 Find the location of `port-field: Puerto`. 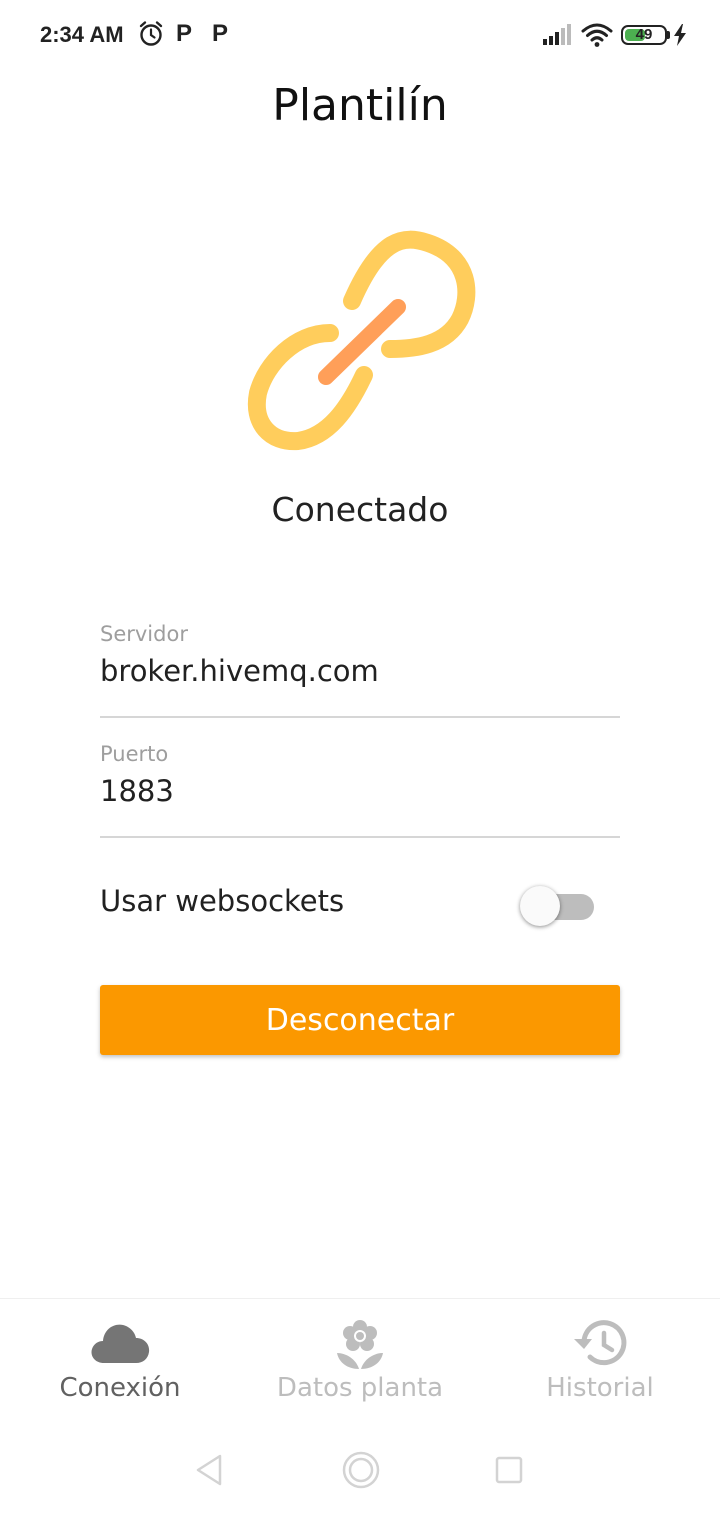

port-field: Puerto is located at coordinates (360, 784).